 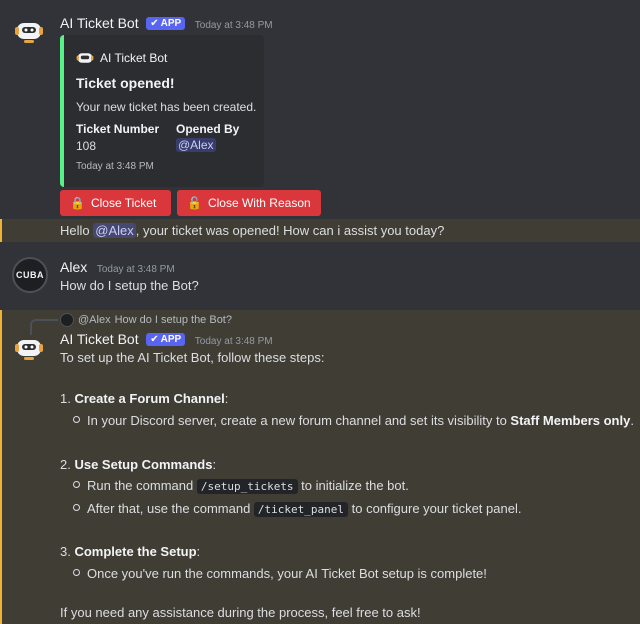 What do you see at coordinates (166, 107) in the screenshot?
I see `embed-description: Your new ticket has been created.` at bounding box center [166, 107].